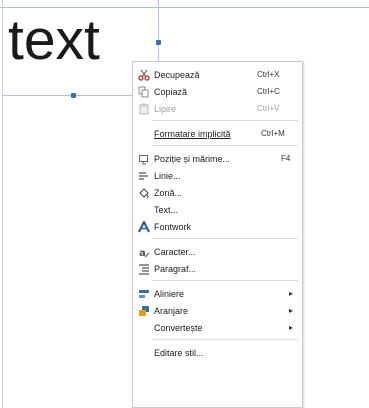 The image size is (369, 408). Describe the element at coordinates (144, 193) in the screenshot. I see `area-fill-icon` at that location.